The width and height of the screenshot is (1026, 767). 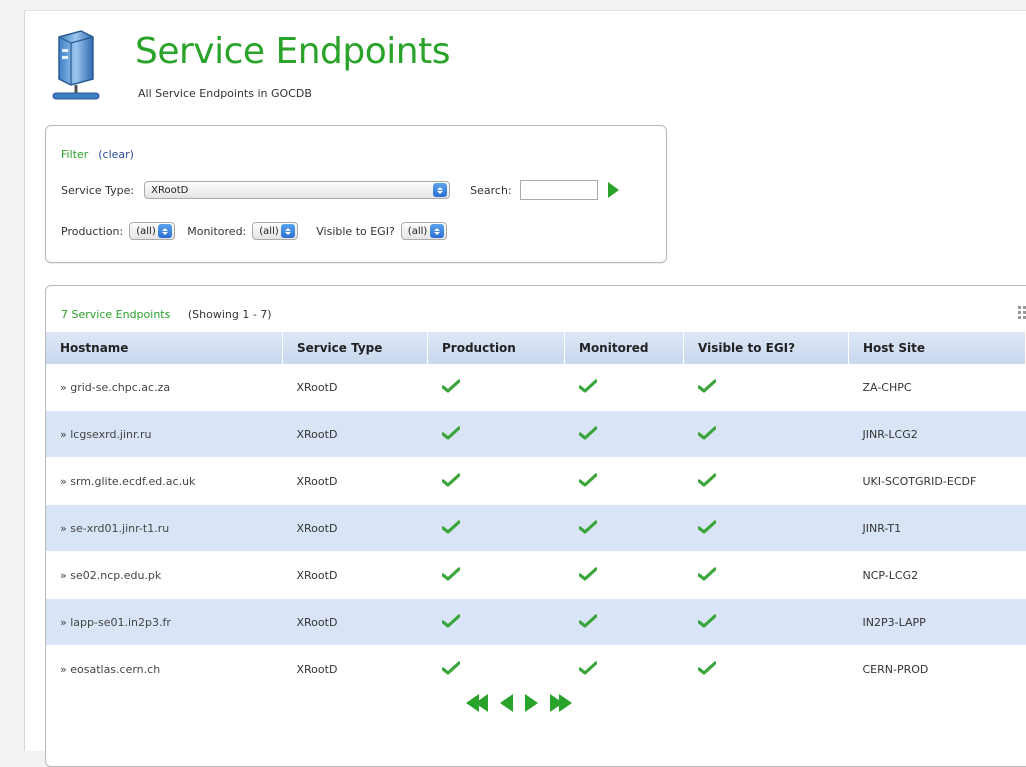 I want to click on pagination, so click(x=519, y=703).